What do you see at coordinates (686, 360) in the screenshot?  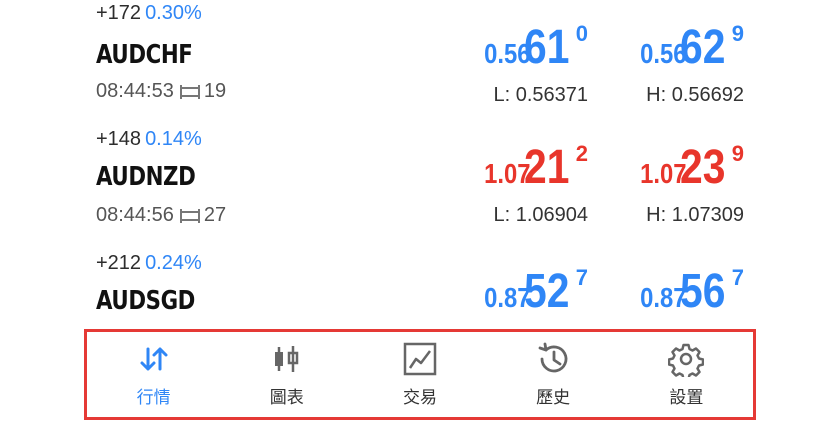 I see `gear-icon` at bounding box center [686, 360].